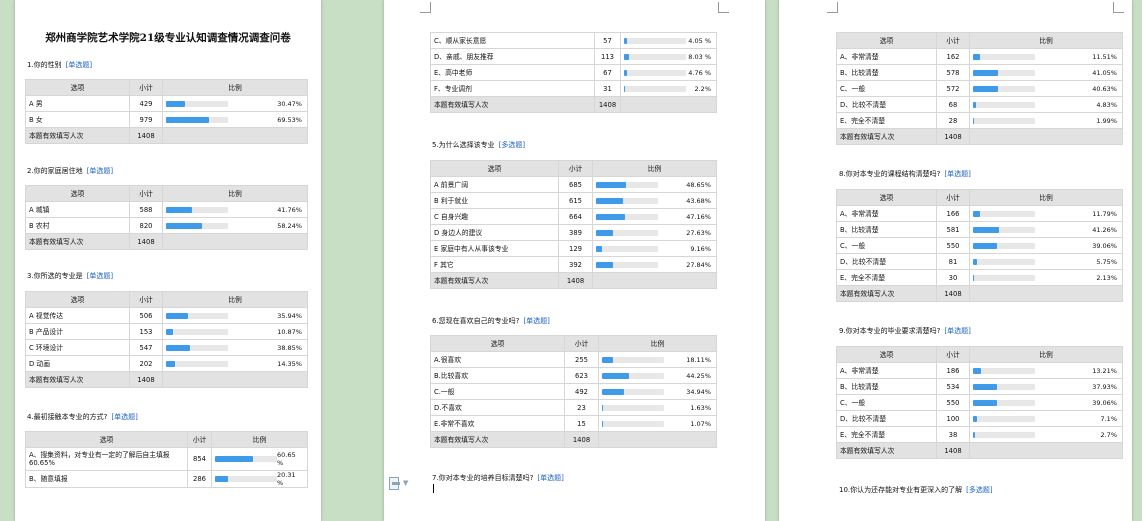 The height and width of the screenshot is (521, 1142). Describe the element at coordinates (573, 391) in the screenshot. I see `table-row: C.一般 492 34.94%` at that location.